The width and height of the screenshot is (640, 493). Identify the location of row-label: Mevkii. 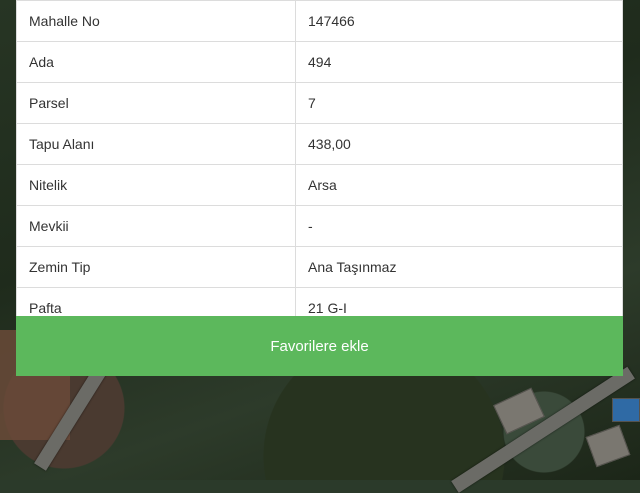
(156, 226).